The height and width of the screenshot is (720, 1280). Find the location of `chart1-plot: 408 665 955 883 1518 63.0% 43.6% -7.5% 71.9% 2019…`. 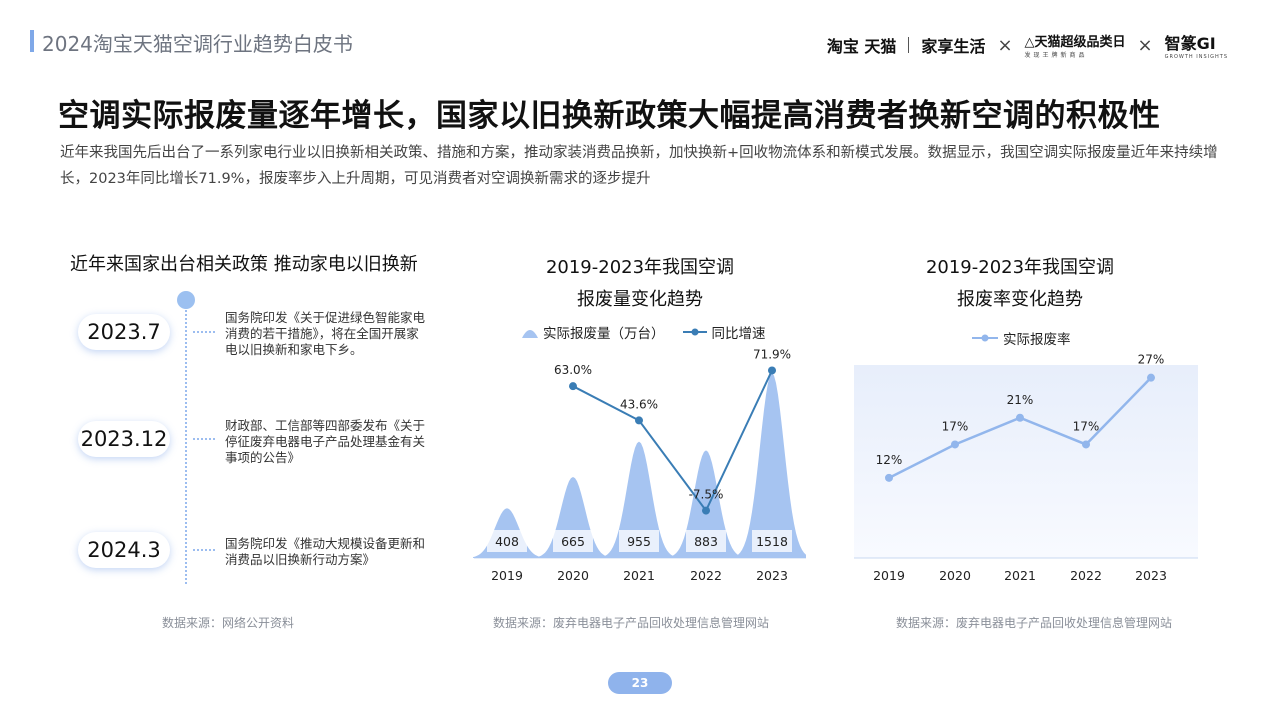

chart1-plot: 408 665 955 883 1518 63.0% 43.6% -7.5% 71.9% 2019… is located at coordinates (639, 465).